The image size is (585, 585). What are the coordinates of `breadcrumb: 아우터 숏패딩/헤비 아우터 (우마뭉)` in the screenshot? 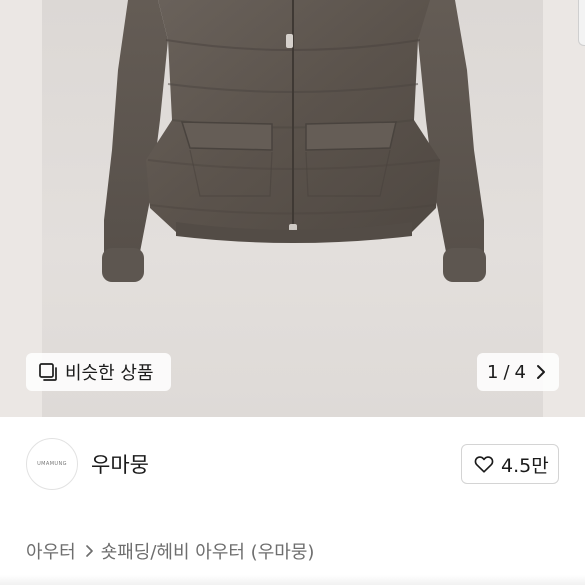 It's located at (170, 551).